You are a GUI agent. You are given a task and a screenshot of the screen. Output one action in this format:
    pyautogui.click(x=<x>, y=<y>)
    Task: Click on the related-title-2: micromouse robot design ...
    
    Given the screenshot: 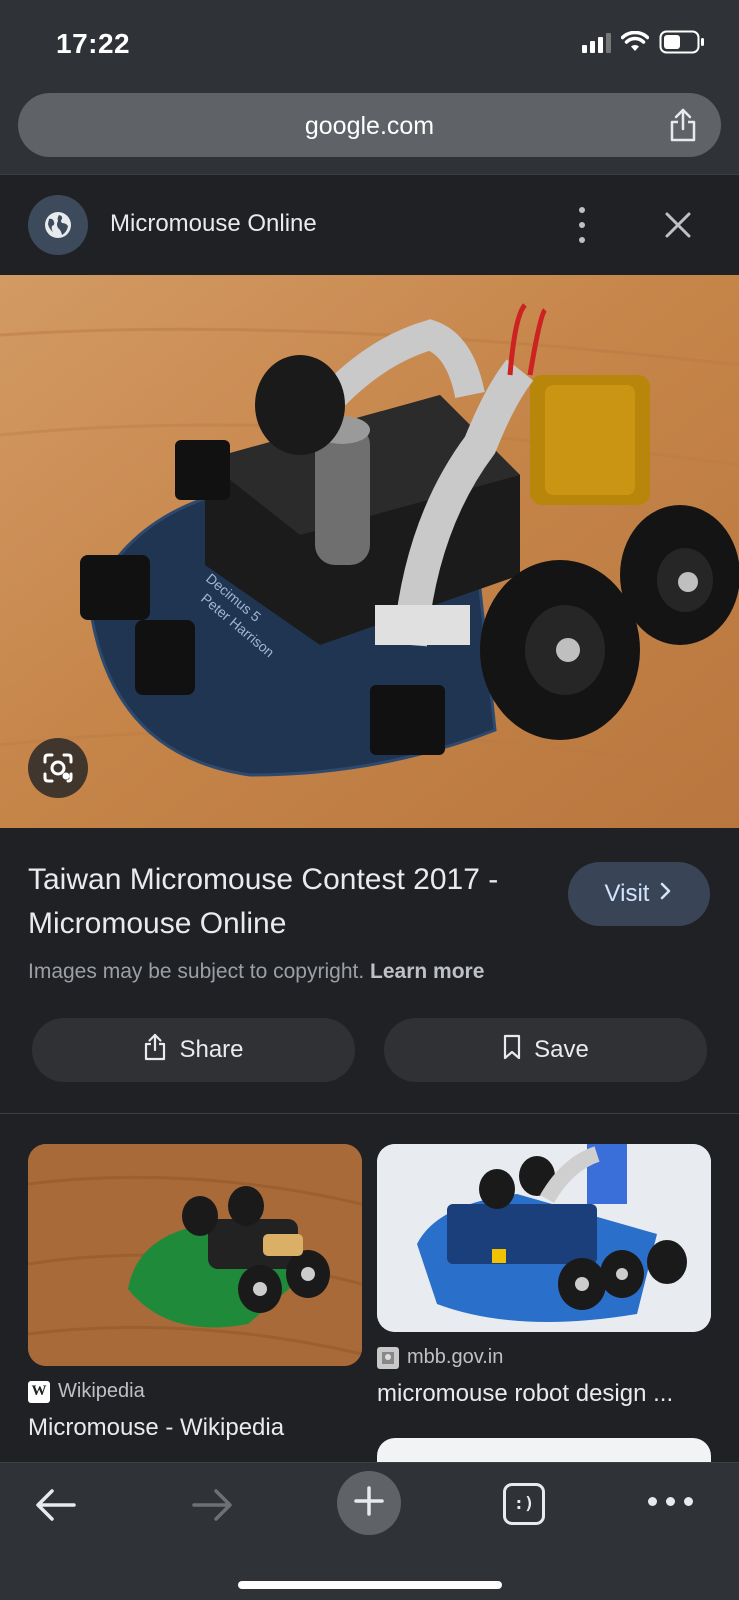 What is the action you would take?
    pyautogui.click(x=544, y=1394)
    